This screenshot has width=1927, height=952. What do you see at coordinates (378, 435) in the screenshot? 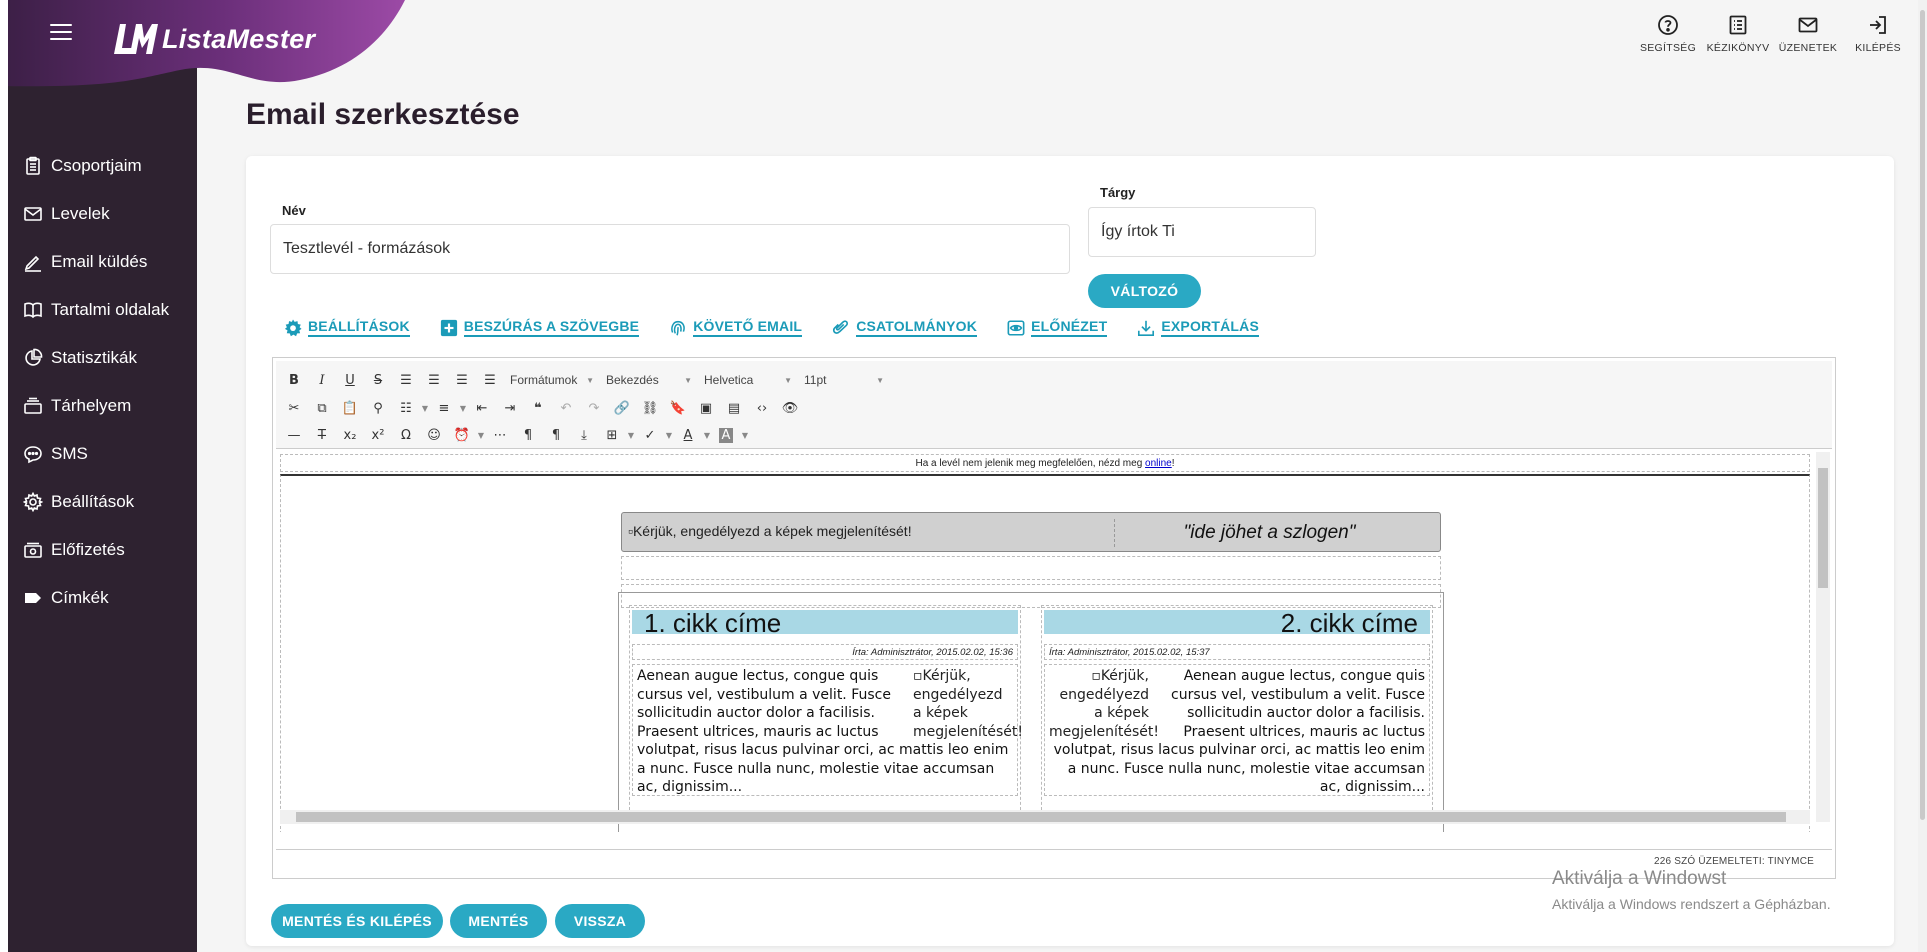
I see `superscript-icon: x²` at bounding box center [378, 435].